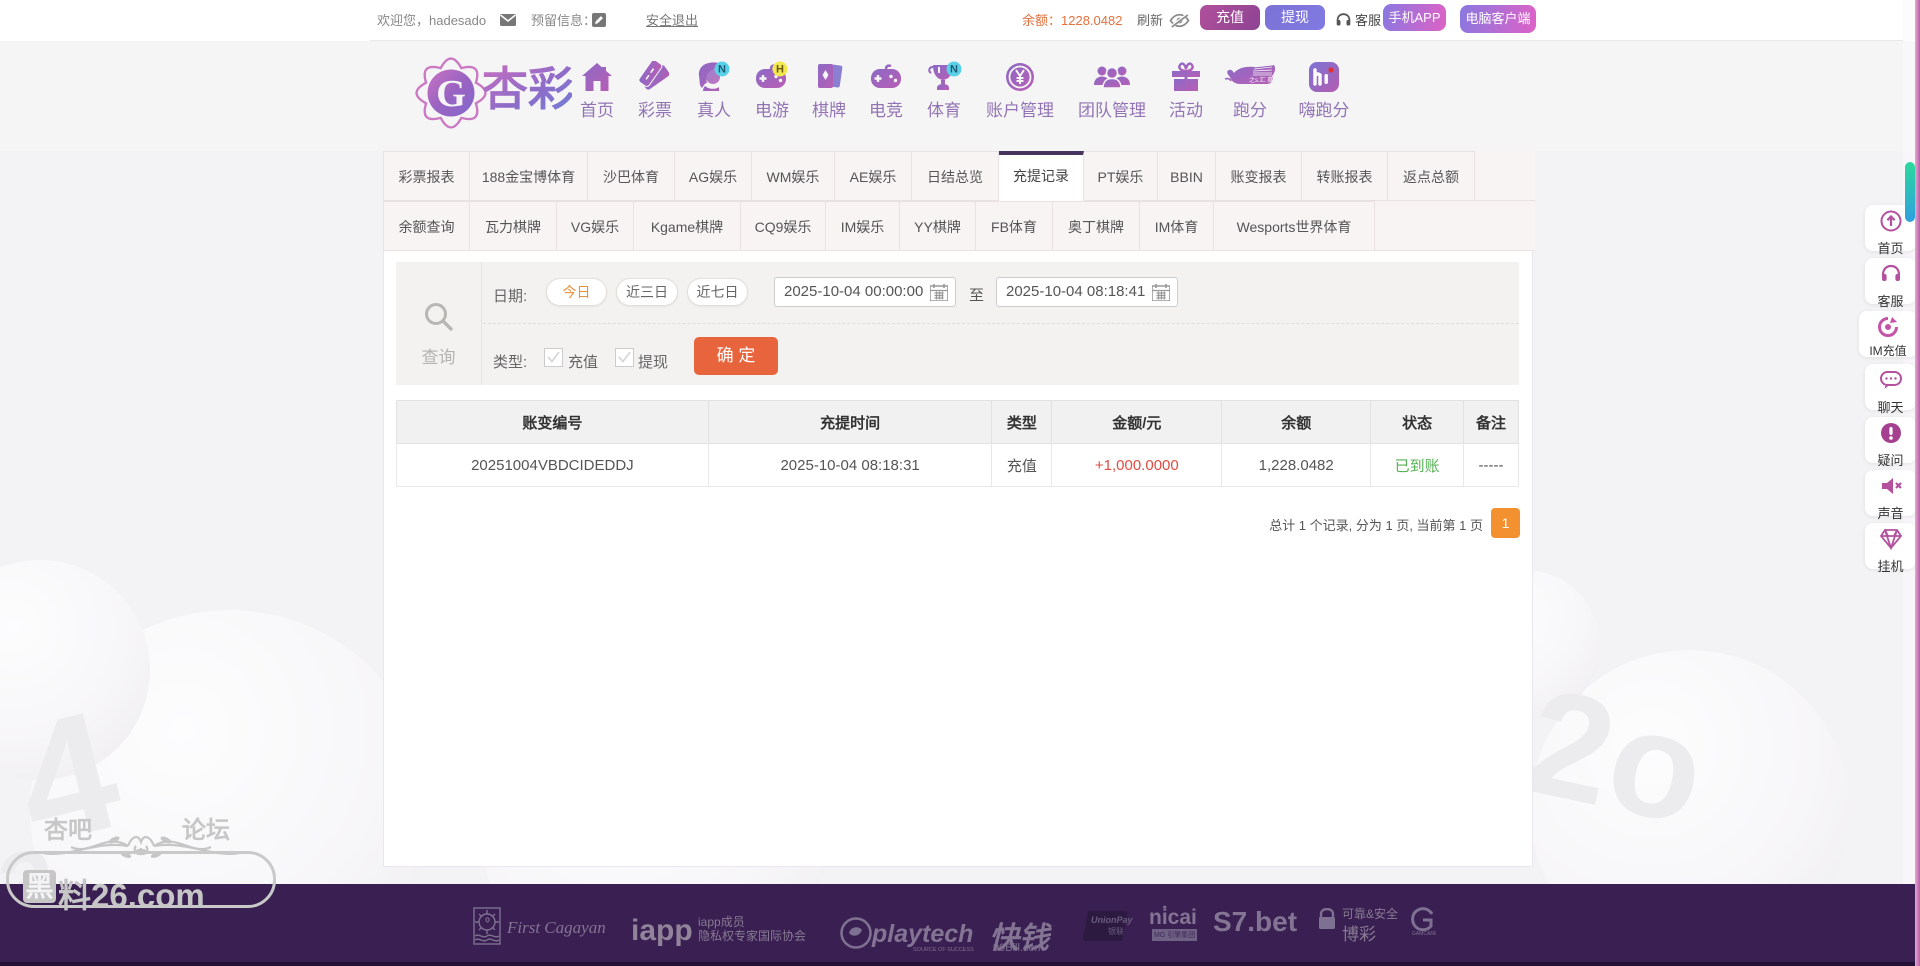 The height and width of the screenshot is (966, 1920). Describe the element at coordinates (527, 89) in the screenshot. I see `svg-text: 杏彩` at that location.